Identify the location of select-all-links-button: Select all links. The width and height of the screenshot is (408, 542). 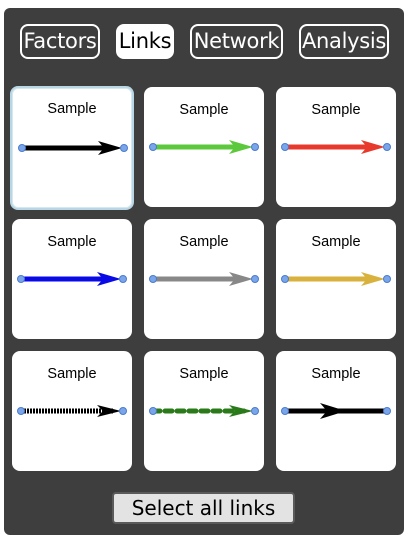
(203, 508).